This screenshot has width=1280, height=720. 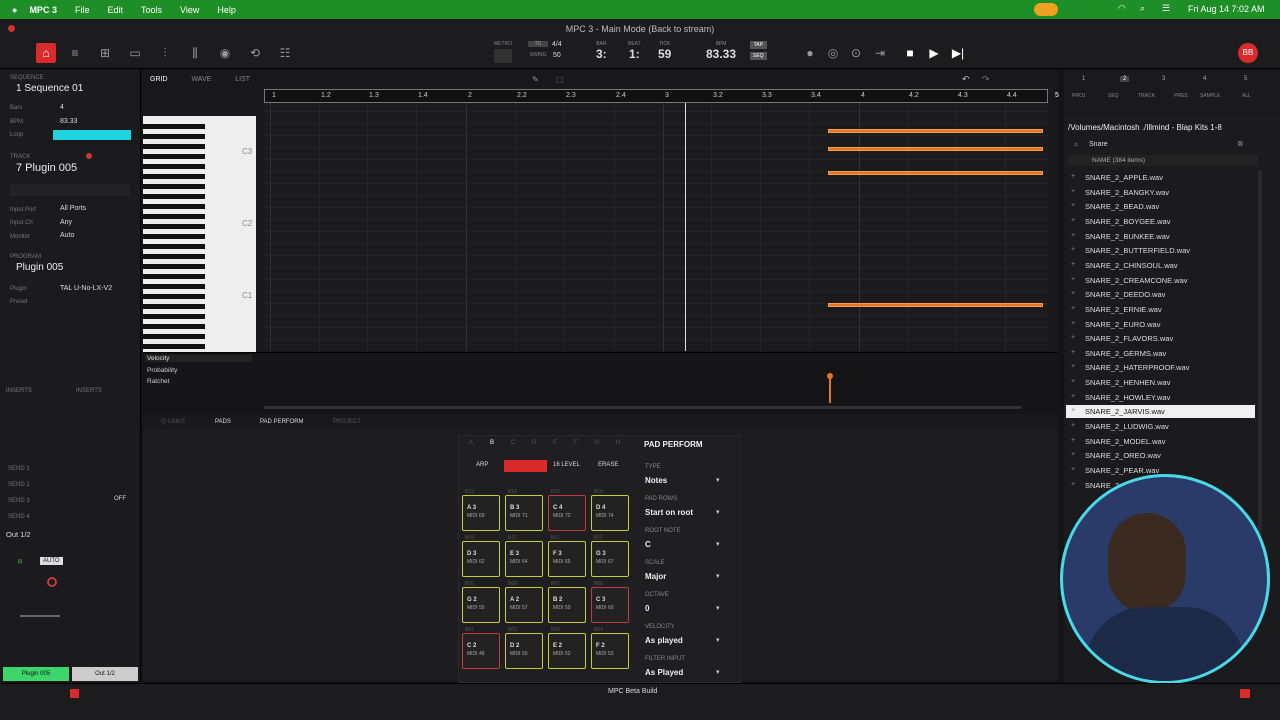 I want to click on monitor-select: Auto, so click(x=67, y=235).